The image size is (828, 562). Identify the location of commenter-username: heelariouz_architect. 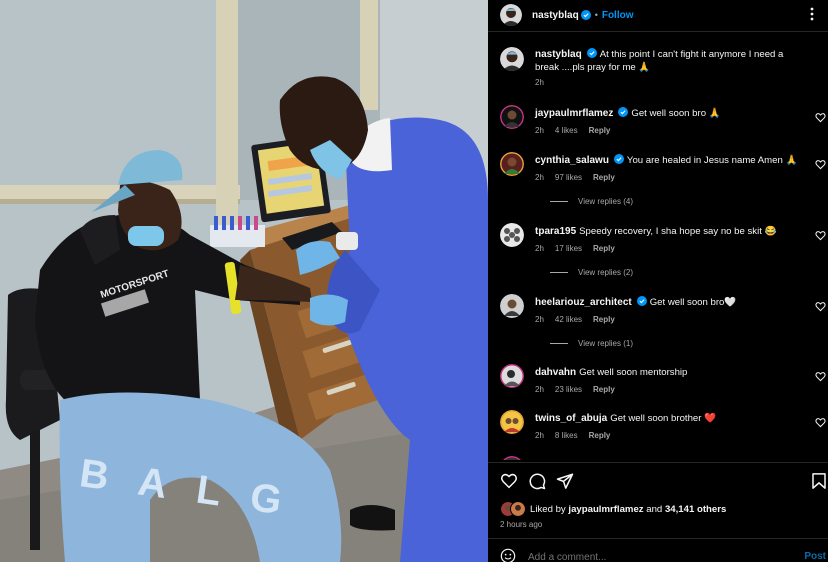
(583, 302).